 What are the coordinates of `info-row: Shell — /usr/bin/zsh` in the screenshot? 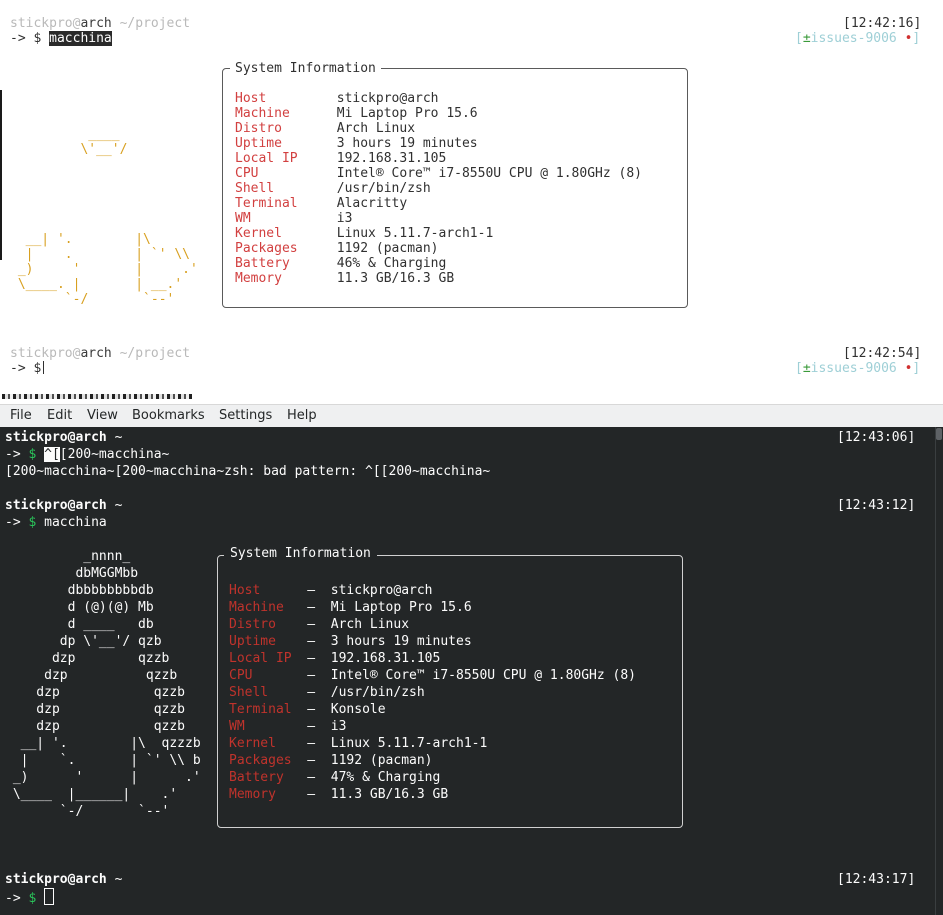 It's located at (432, 692).